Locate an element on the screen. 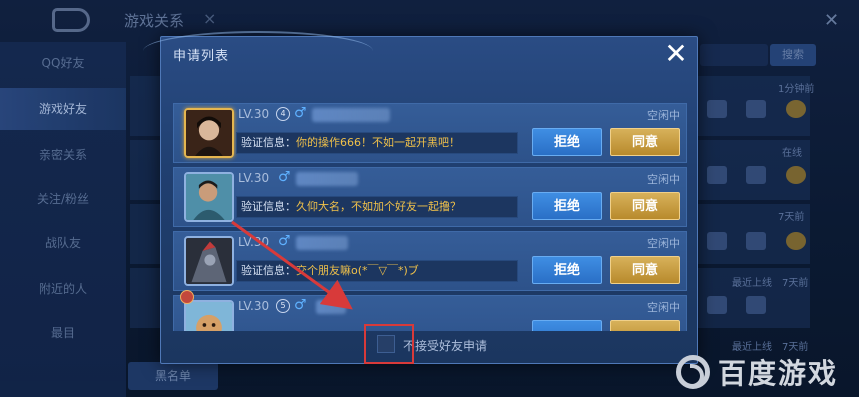  background-row-time: 在线 is located at coordinates (792, 153).